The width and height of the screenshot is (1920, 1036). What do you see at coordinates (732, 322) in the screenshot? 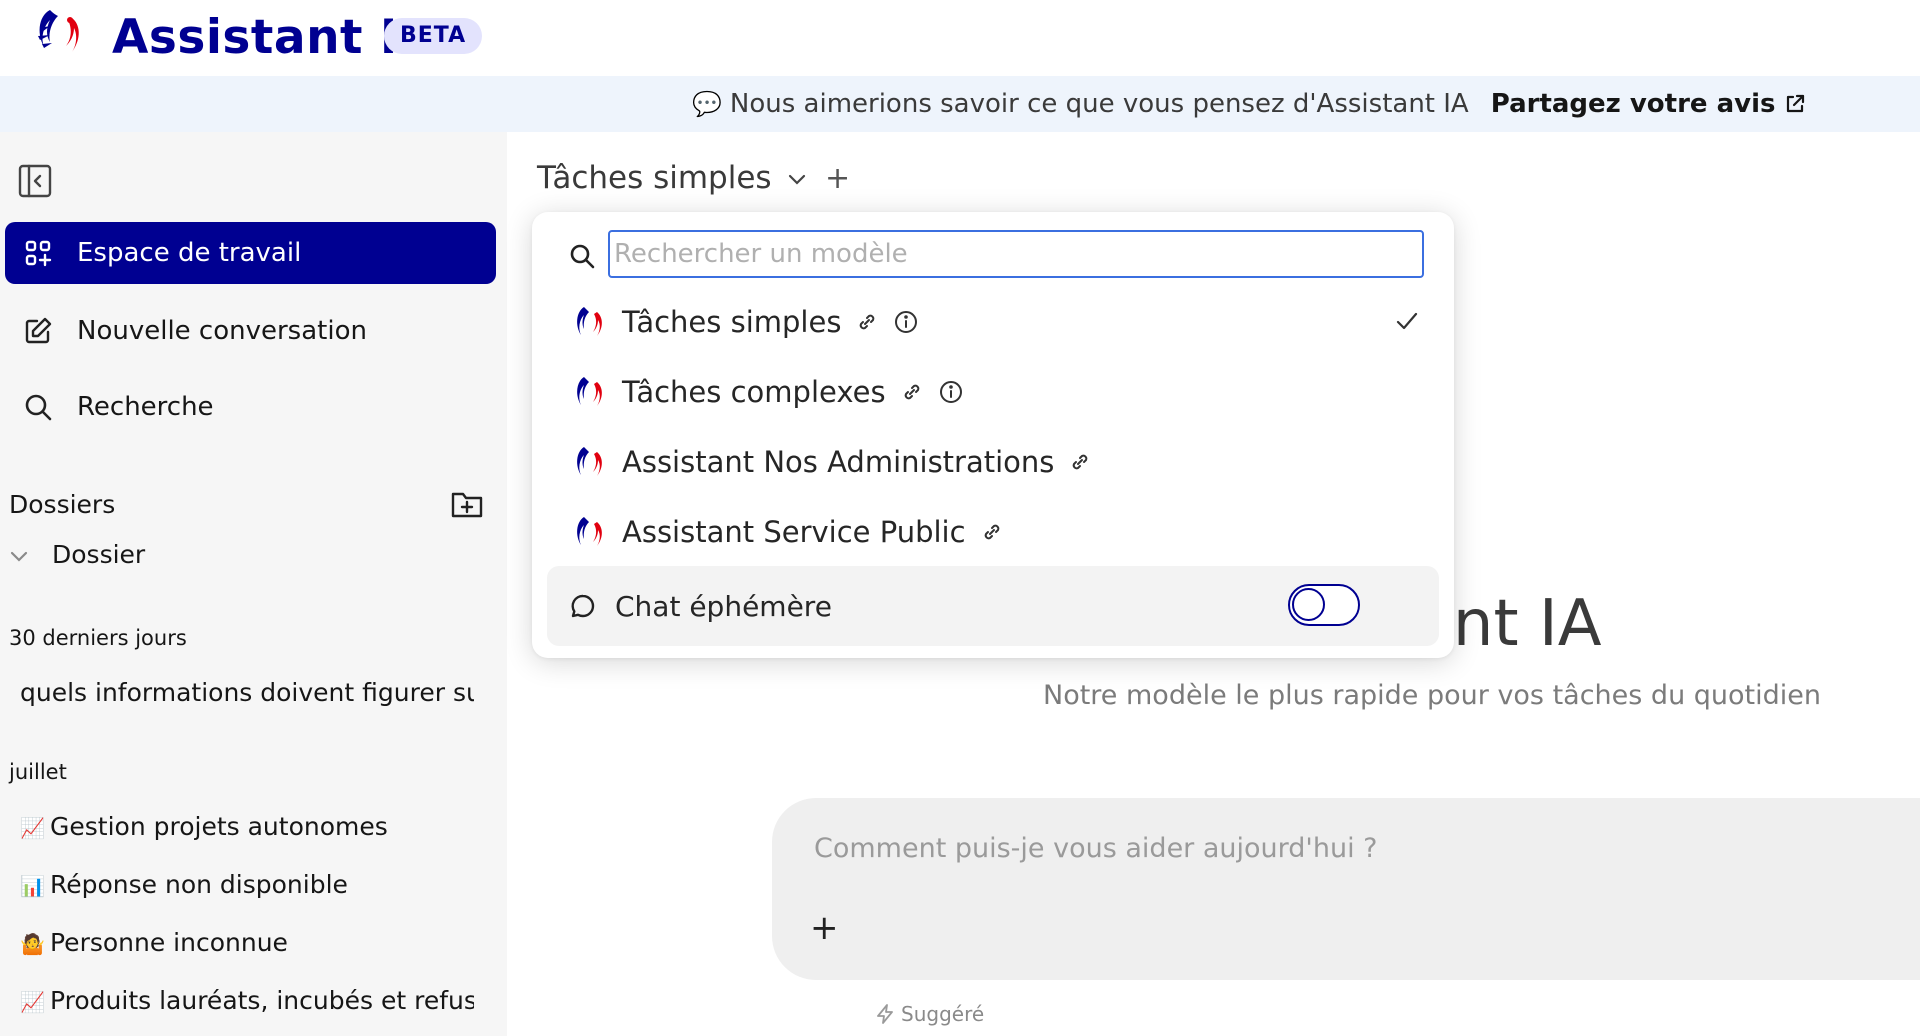
I see `model-option-label: Tâches simples` at bounding box center [732, 322].